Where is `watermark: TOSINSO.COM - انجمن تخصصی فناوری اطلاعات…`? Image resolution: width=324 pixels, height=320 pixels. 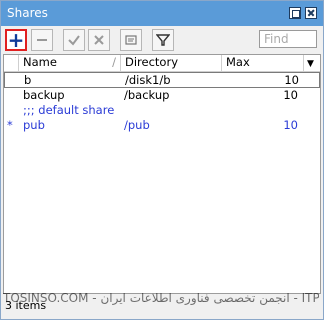 watermark: TOSINSO.COM - انجمن تخصصی فناوری اطلاعات… is located at coordinates (161, 298).